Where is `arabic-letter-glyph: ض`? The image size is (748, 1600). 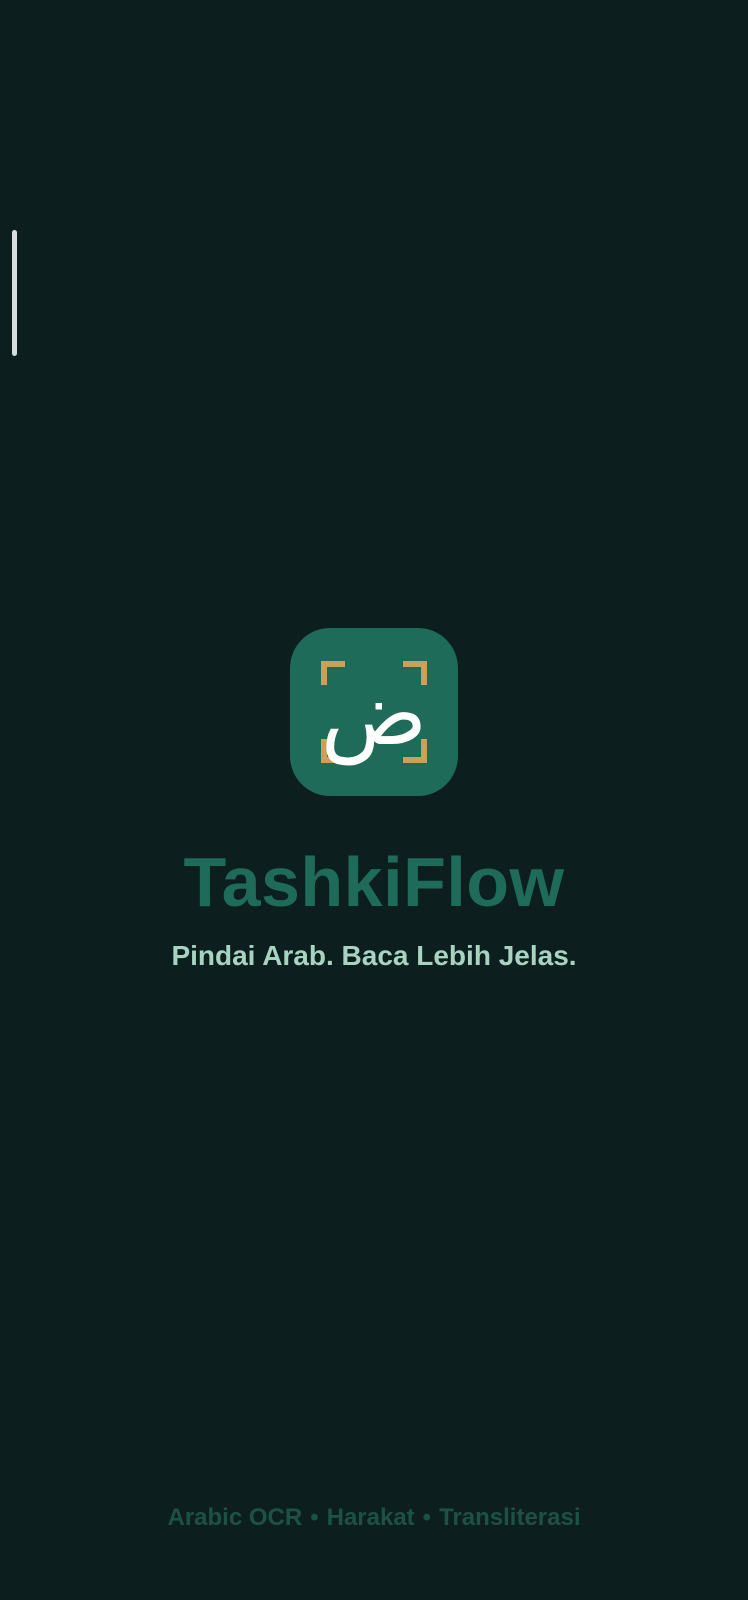 arabic-letter-glyph: ض is located at coordinates (374, 713).